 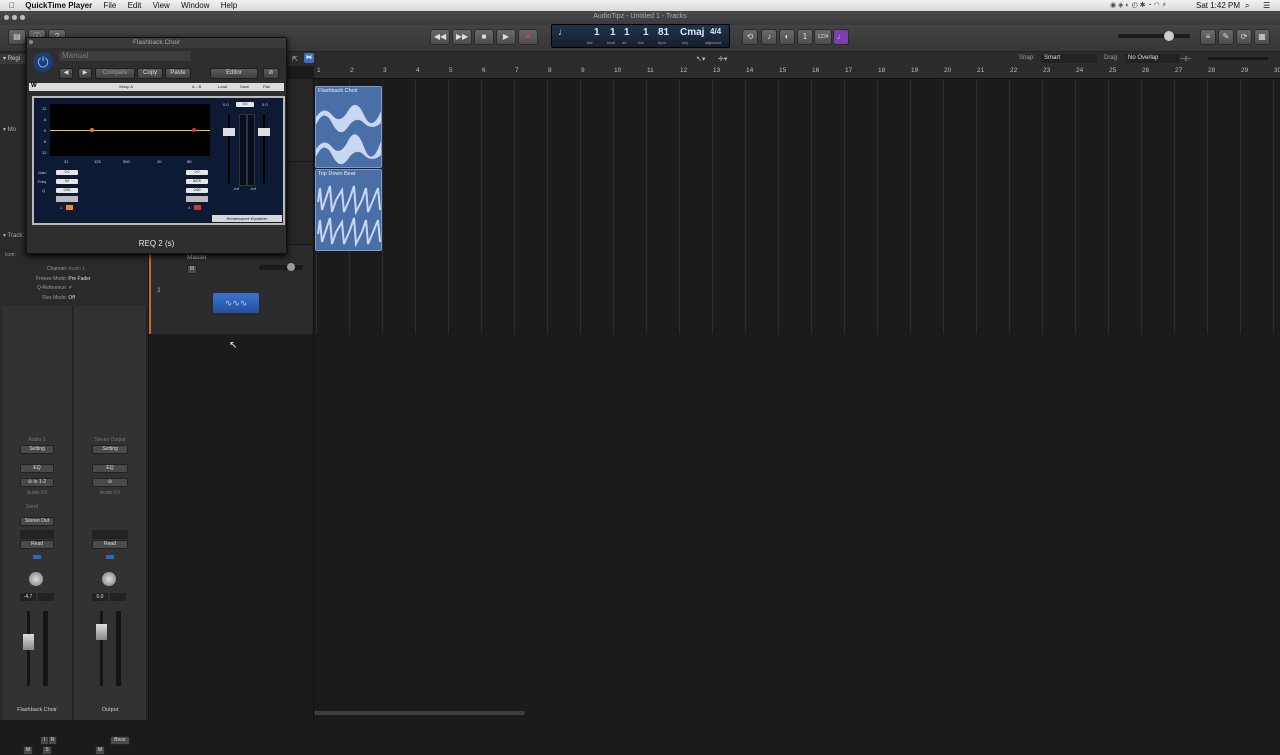 What do you see at coordinates (110, 493) in the screenshot?
I see `strip2-audio-fx: Audio FX` at bounding box center [110, 493].